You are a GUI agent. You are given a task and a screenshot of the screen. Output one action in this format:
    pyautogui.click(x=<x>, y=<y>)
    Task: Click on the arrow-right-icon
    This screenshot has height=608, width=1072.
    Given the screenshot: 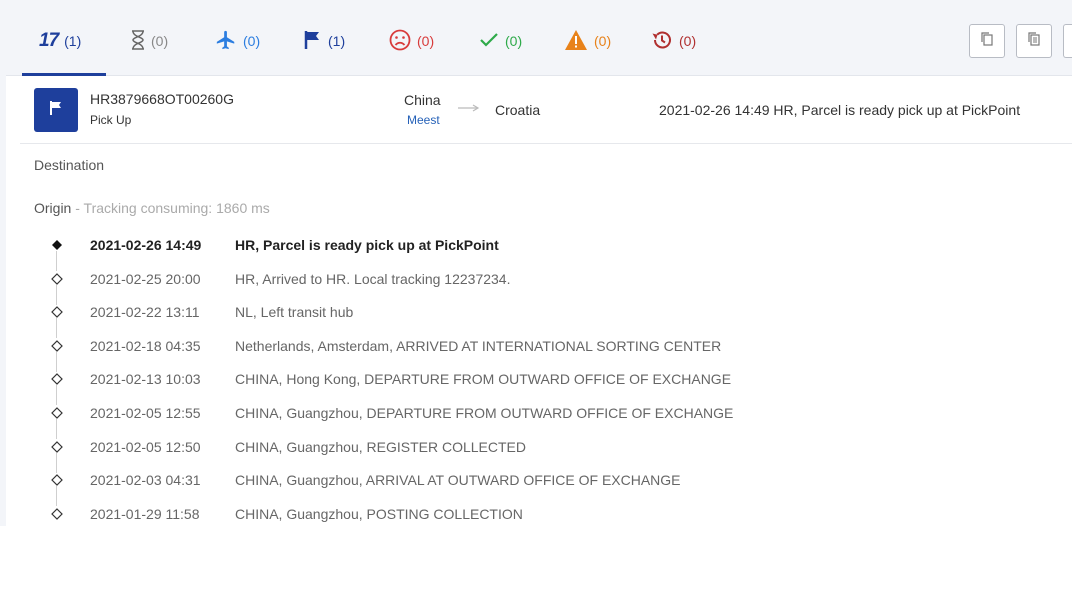 What is the action you would take?
    pyautogui.click(x=469, y=106)
    